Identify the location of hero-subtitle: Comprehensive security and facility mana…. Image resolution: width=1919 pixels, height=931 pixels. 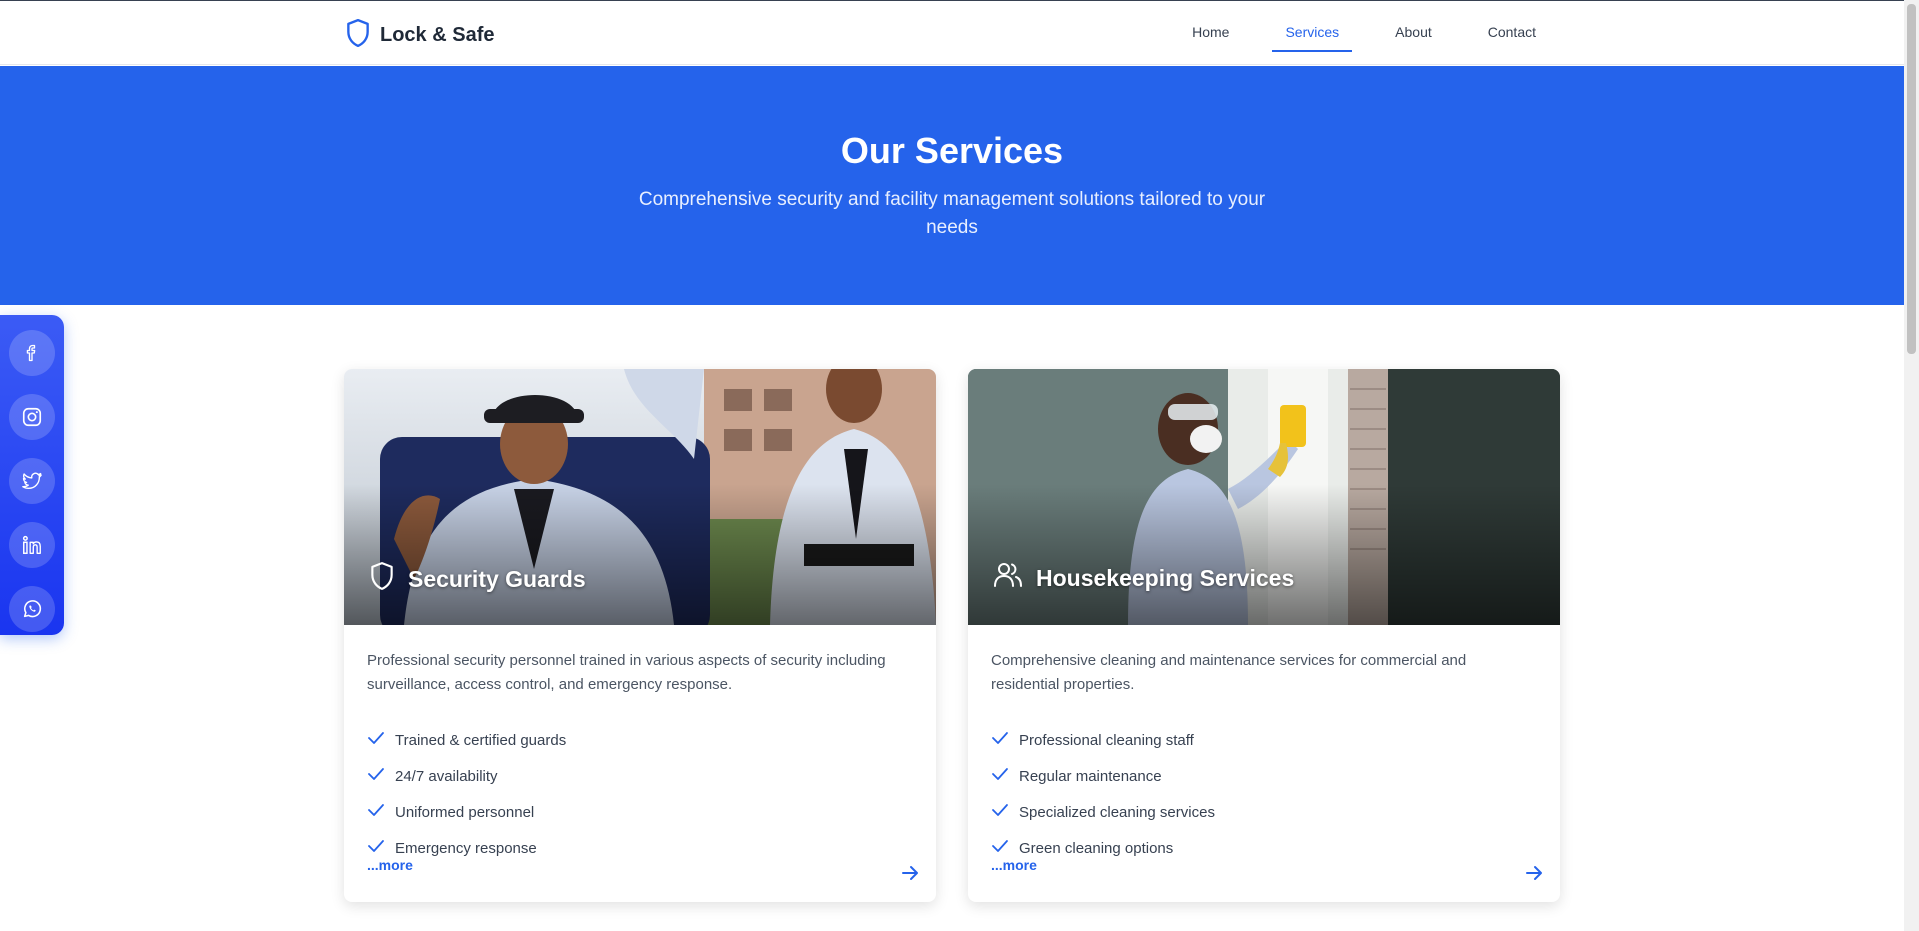
(952, 213).